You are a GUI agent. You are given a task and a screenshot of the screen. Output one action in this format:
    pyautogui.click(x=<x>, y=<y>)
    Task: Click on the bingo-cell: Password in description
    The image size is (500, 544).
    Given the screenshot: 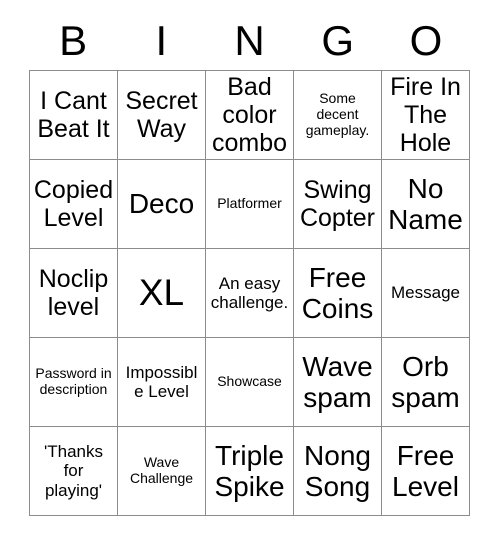 What is the action you would take?
    pyautogui.click(x=74, y=382)
    